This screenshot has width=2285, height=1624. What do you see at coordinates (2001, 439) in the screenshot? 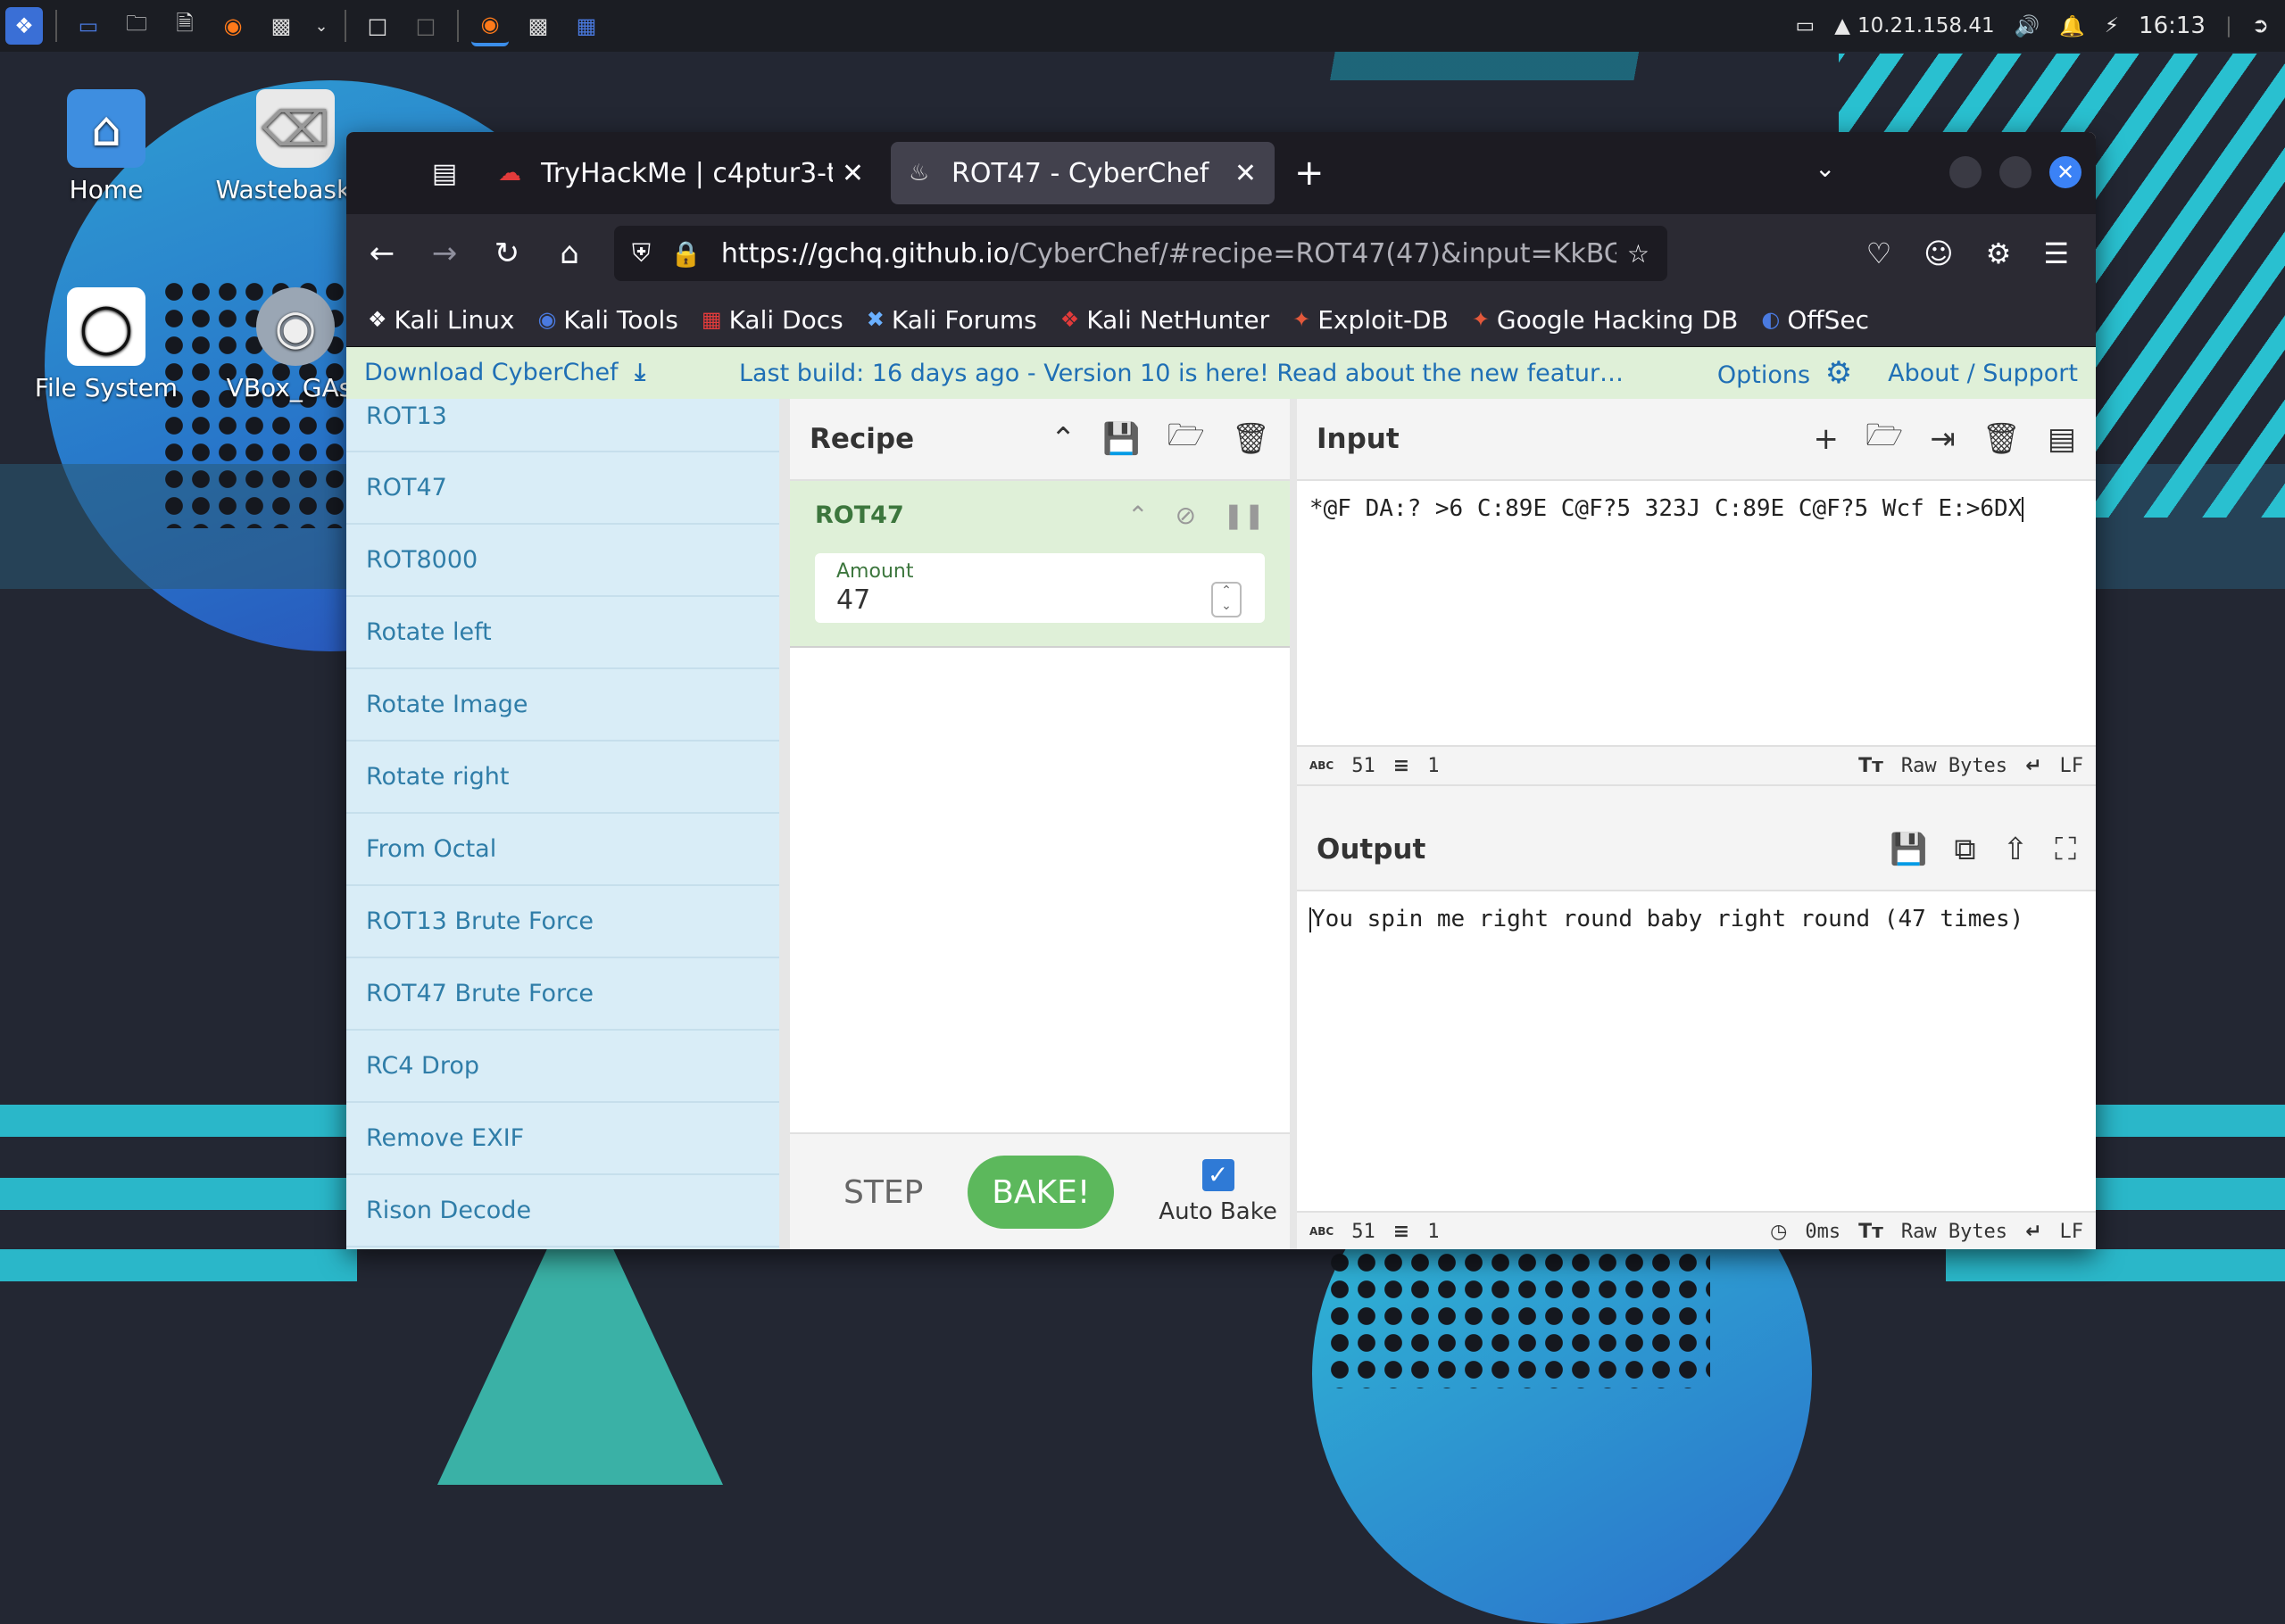
I see `clear-input-icon: 🗑` at bounding box center [2001, 439].